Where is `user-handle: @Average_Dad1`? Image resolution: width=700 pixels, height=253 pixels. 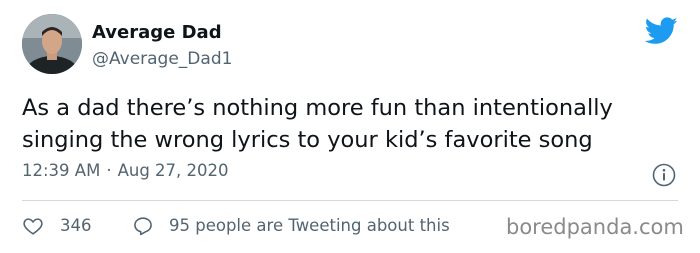 user-handle: @Average_Dad1 is located at coordinates (162, 59).